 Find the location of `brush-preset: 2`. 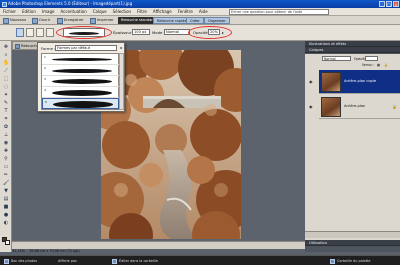

brush-preset: 2 is located at coordinates (80, 70).